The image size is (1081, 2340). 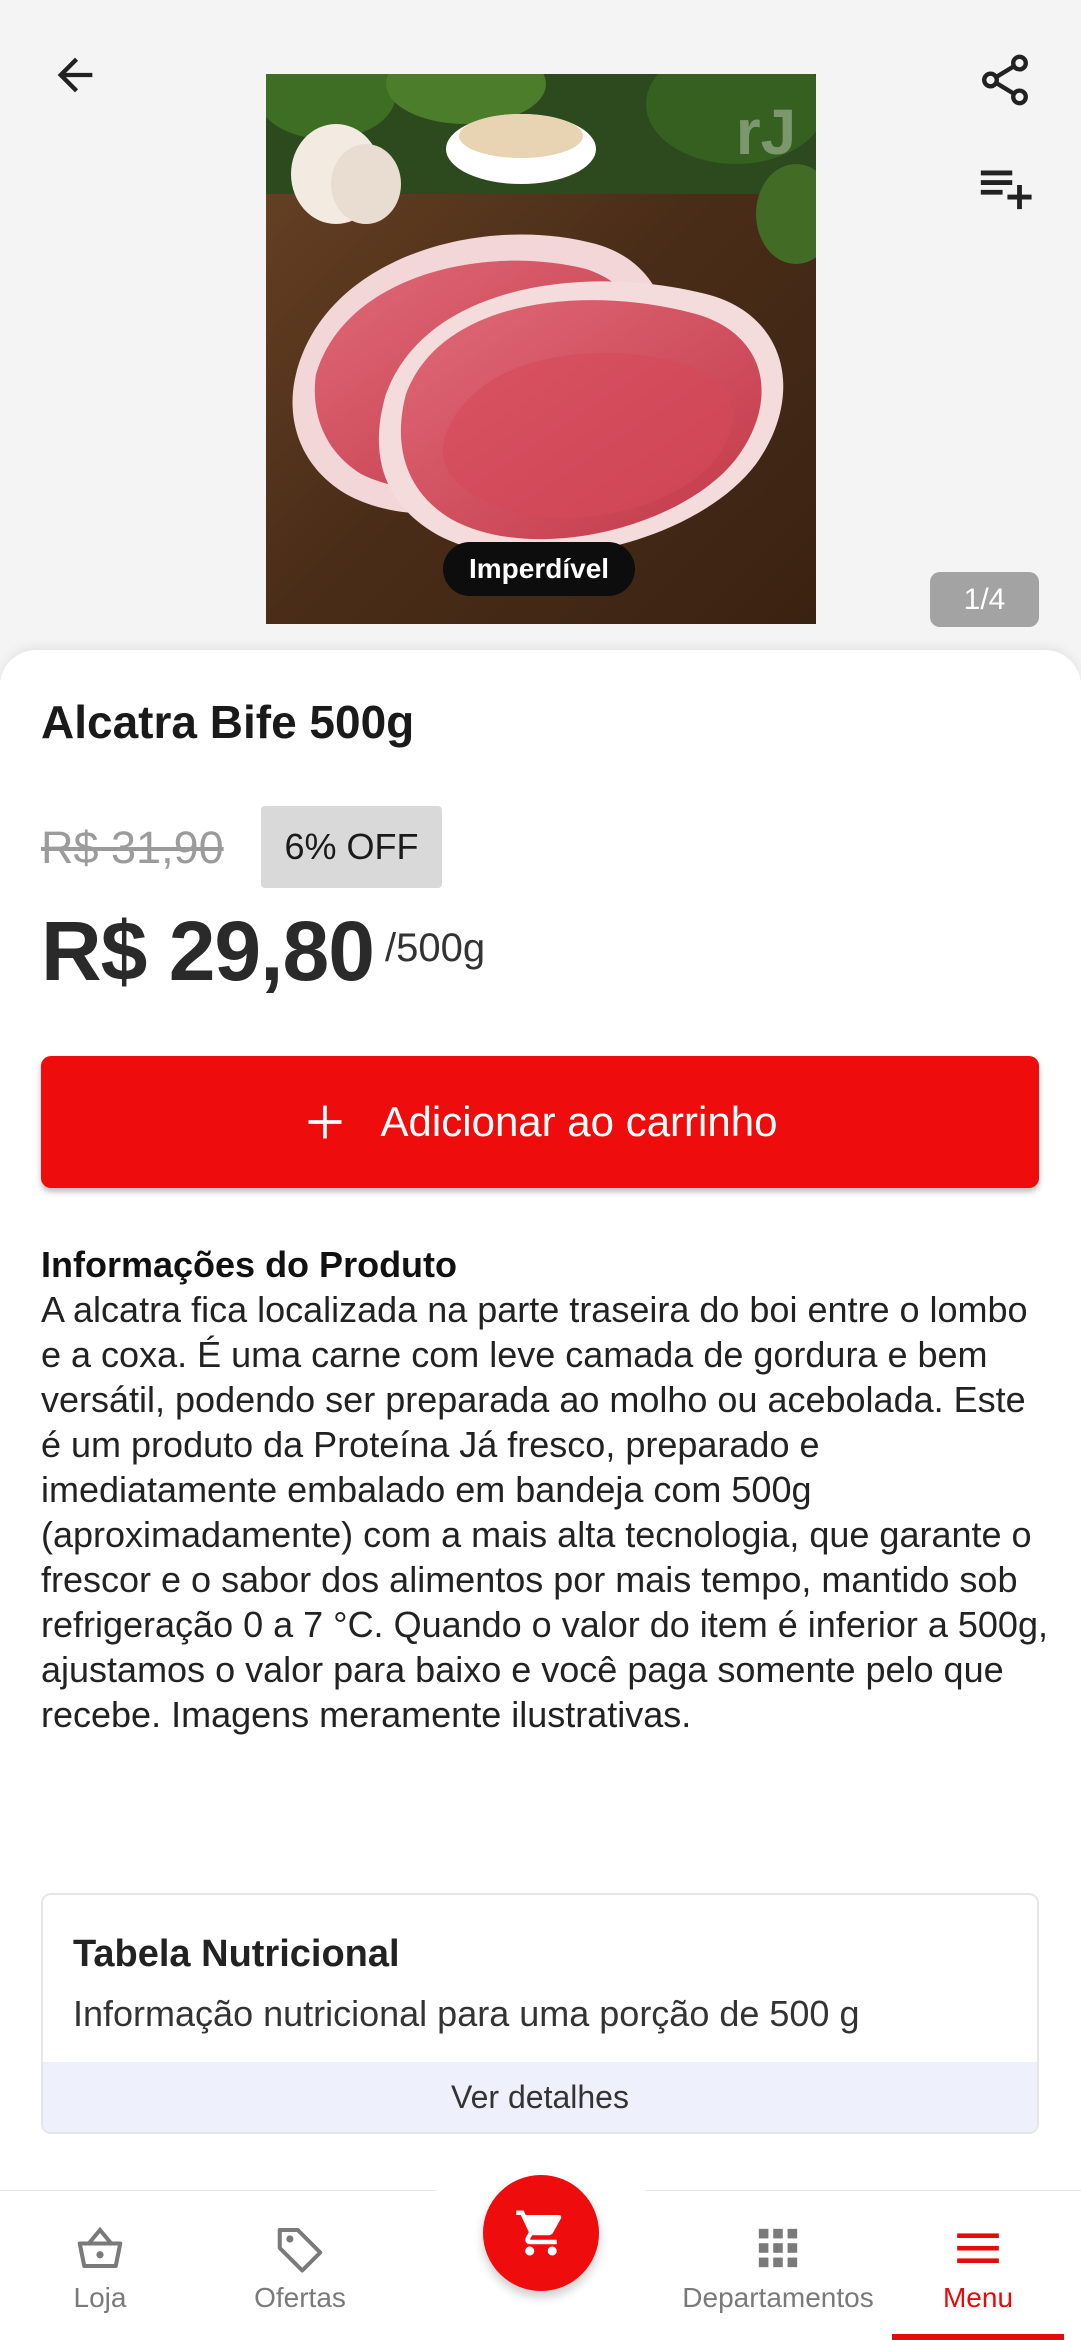 I want to click on back-button, so click(x=75, y=75).